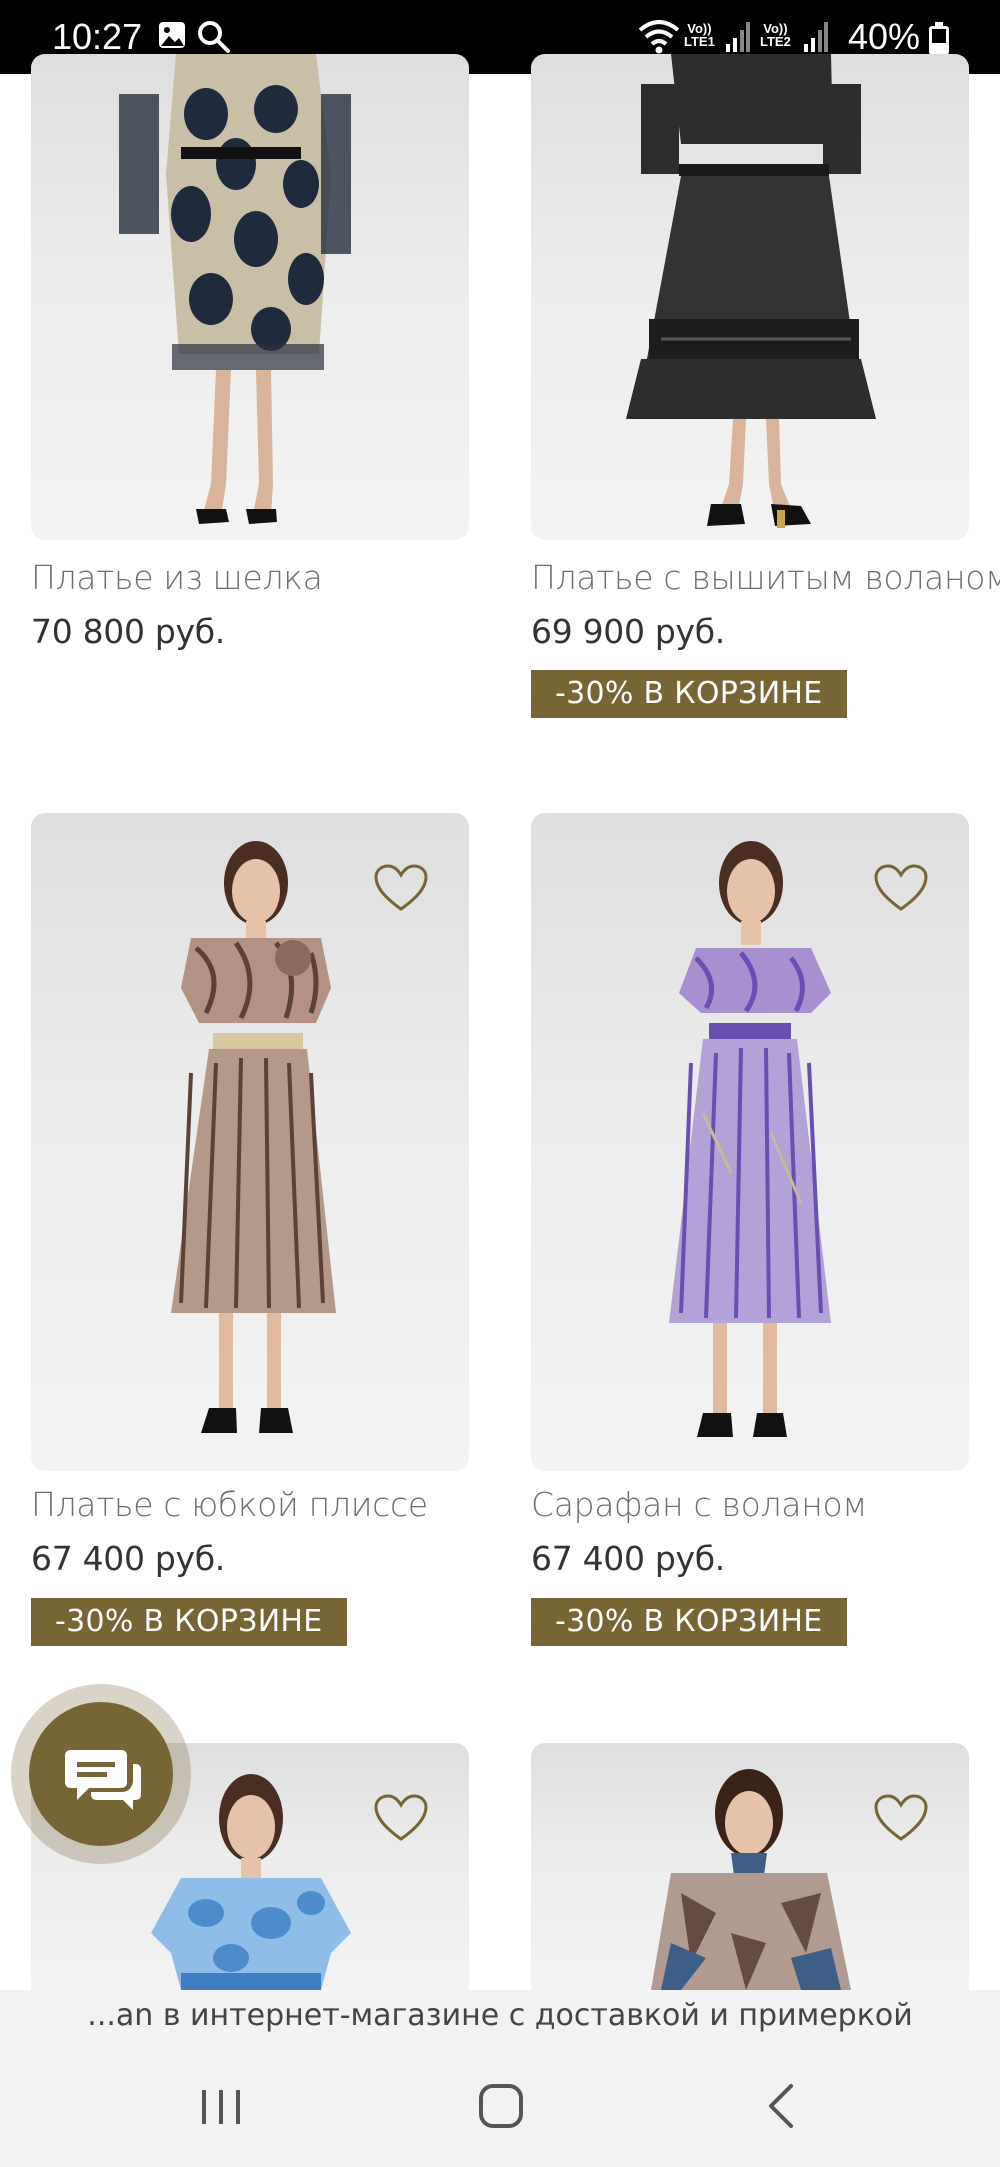  Describe the element at coordinates (883, 36) in the screenshot. I see `battery-percentage: 40%` at that location.